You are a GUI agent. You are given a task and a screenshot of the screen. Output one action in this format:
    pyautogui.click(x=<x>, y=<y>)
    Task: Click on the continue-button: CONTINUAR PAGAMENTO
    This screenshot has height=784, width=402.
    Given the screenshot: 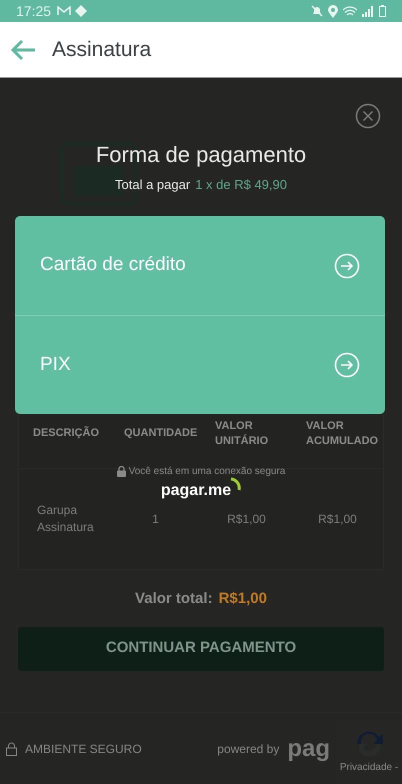 What is the action you would take?
    pyautogui.click(x=201, y=648)
    